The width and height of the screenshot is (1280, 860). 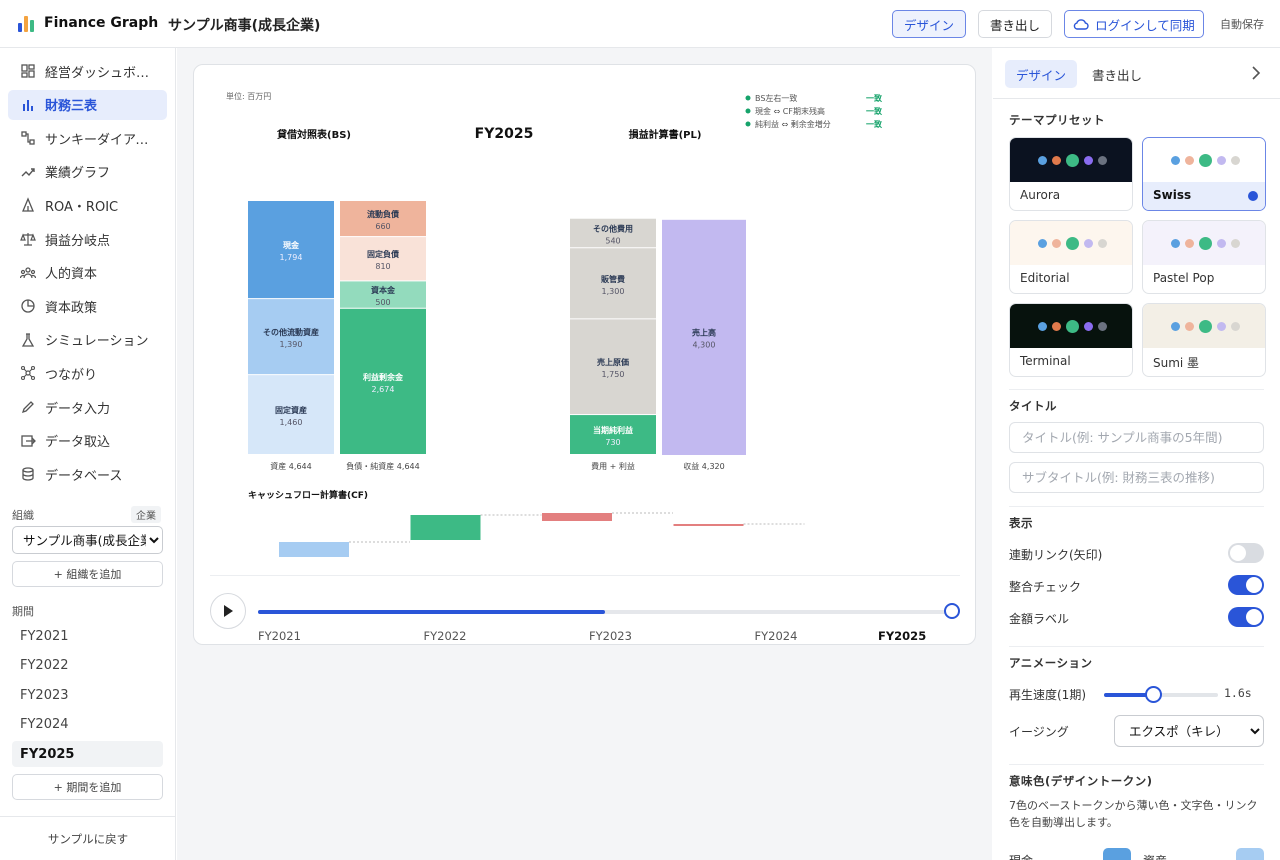 I want to click on theme-name: Sumi 墨, so click(x=1176, y=363).